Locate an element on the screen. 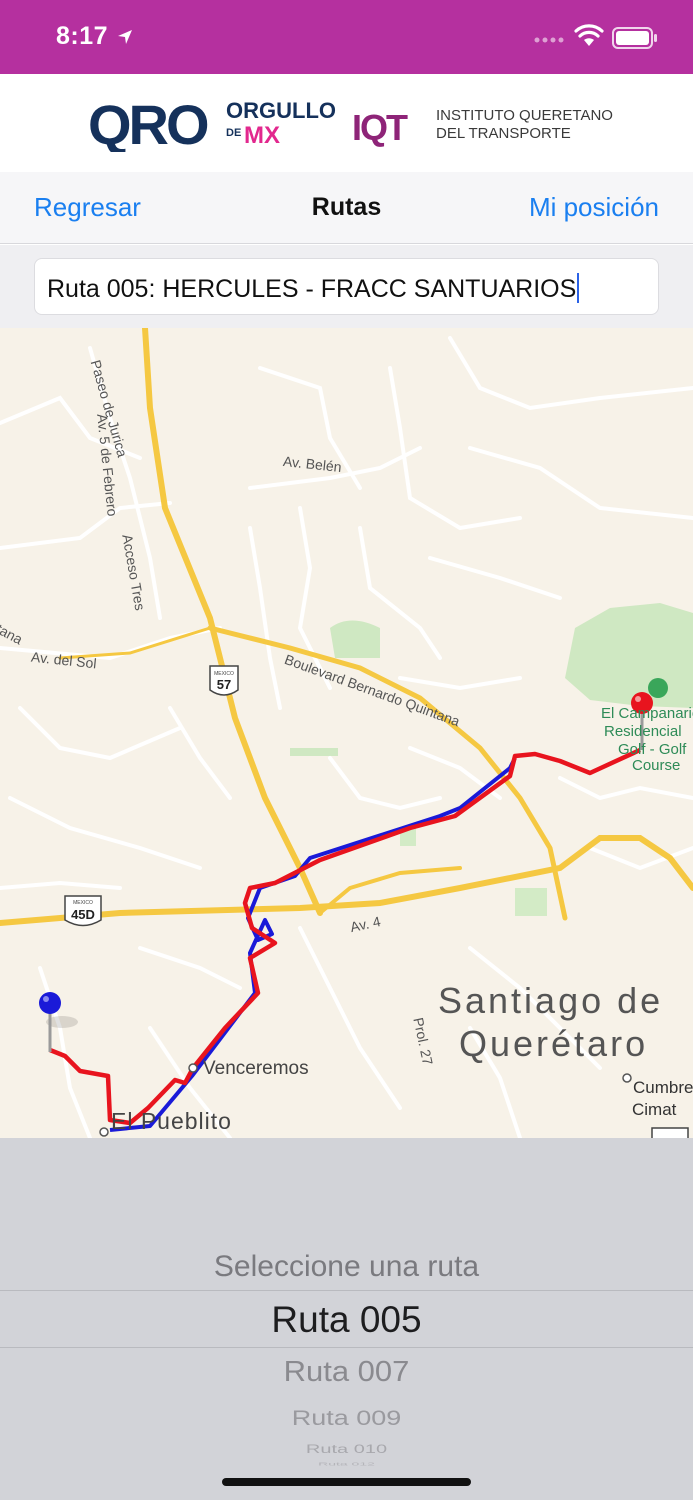 This screenshot has height=1500, width=693. park-campanario is located at coordinates (629, 655).